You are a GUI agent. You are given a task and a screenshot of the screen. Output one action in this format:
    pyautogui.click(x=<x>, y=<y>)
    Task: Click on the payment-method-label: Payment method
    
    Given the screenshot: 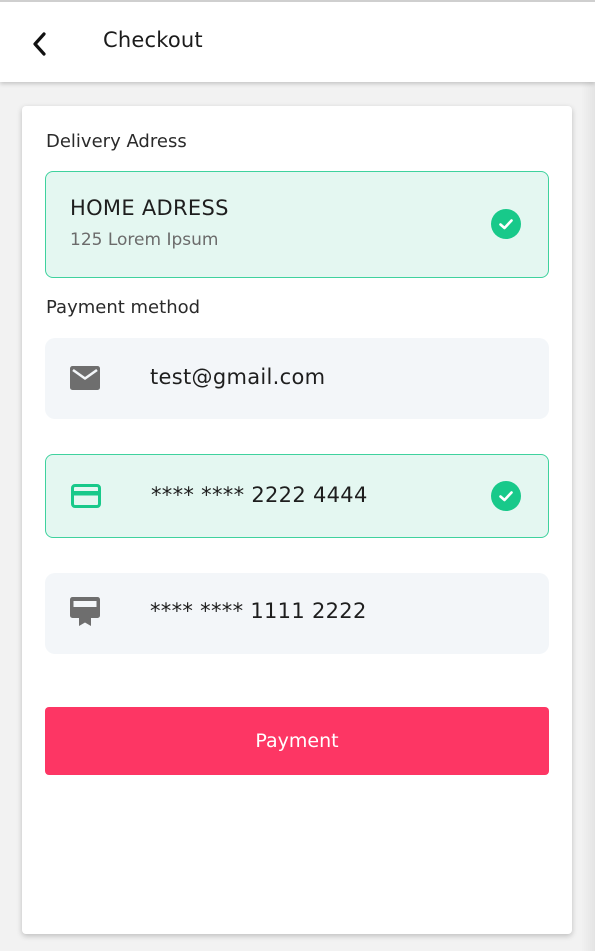 What is the action you would take?
    pyautogui.click(x=123, y=307)
    